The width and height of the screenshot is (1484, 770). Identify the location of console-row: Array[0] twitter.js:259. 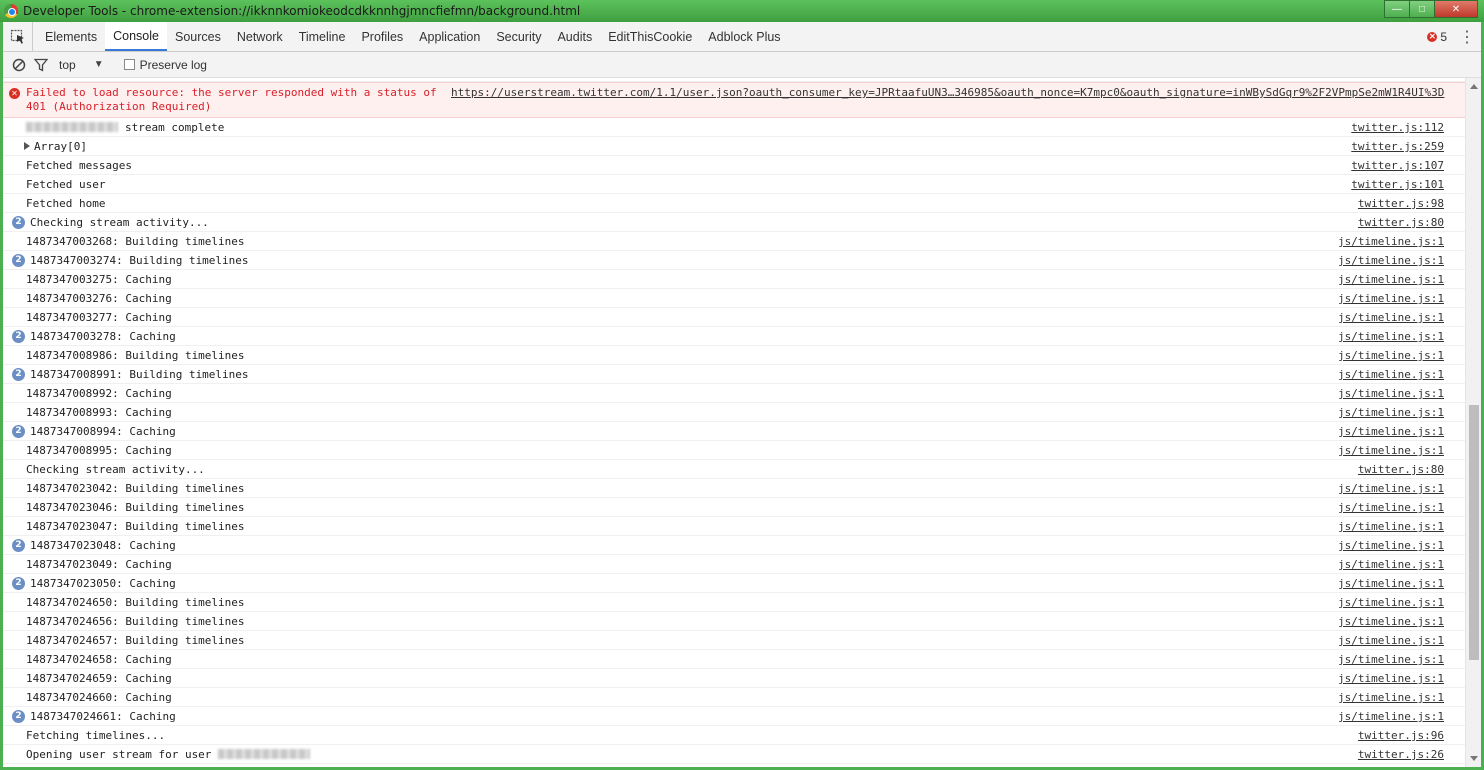
(734, 146).